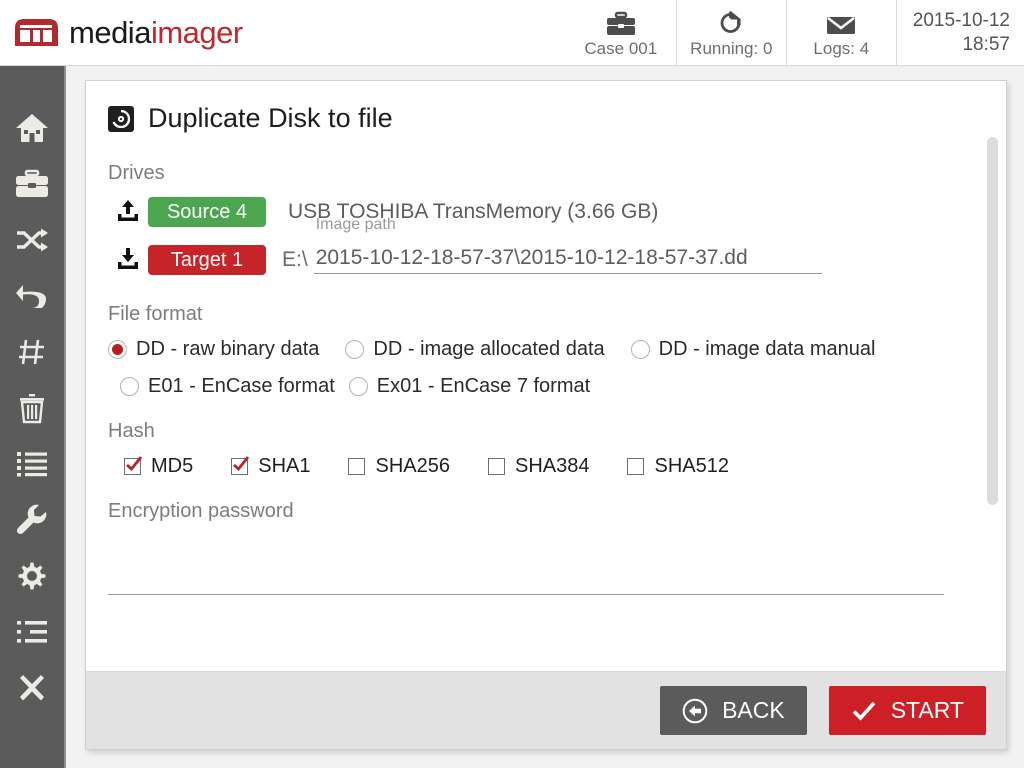 The width and height of the screenshot is (1024, 768). I want to click on header-logs-status: Logs: 4, so click(840, 33).